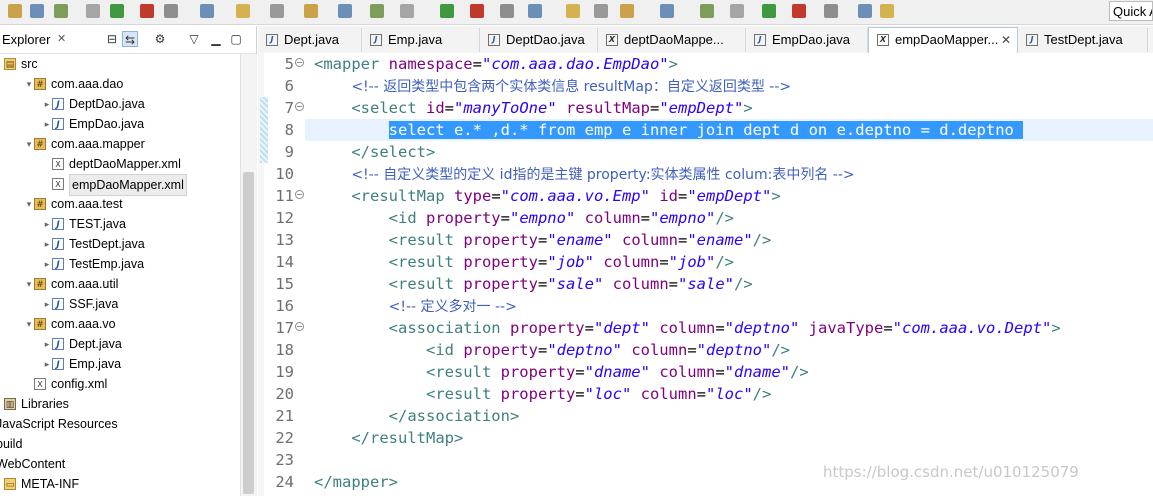 The width and height of the screenshot is (1153, 496). I want to click on code-line: 12 <id property="empno" column="empno"/>, so click(705, 218).